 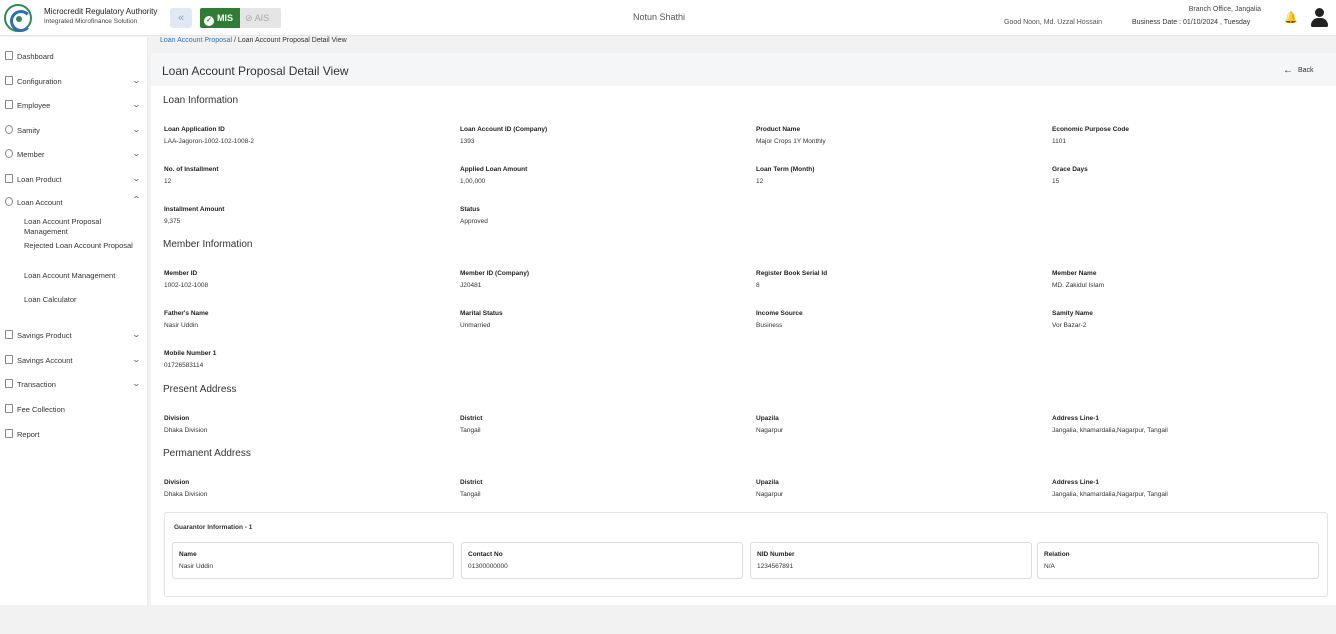 What do you see at coordinates (9, 178) in the screenshot?
I see `loan-product-icon` at bounding box center [9, 178].